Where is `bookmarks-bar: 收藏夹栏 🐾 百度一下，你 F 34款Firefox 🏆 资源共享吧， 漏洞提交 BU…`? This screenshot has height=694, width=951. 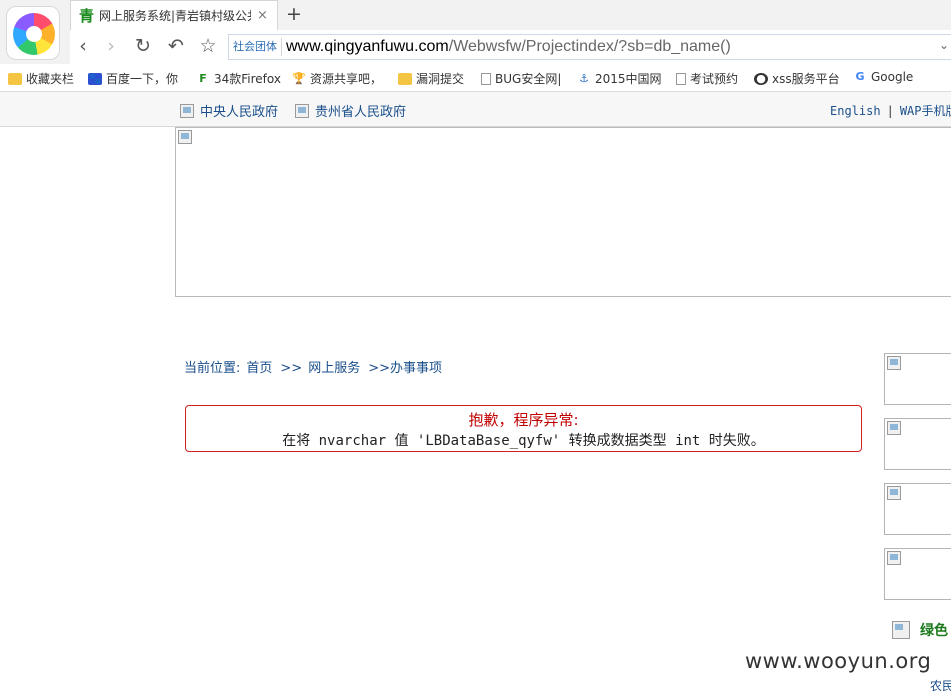 bookmarks-bar: 收藏夹栏 🐾 百度一下，你 F 34款Firefox 🏆 资源共享吧， 漏洞提交 BU… is located at coordinates (475, 78).